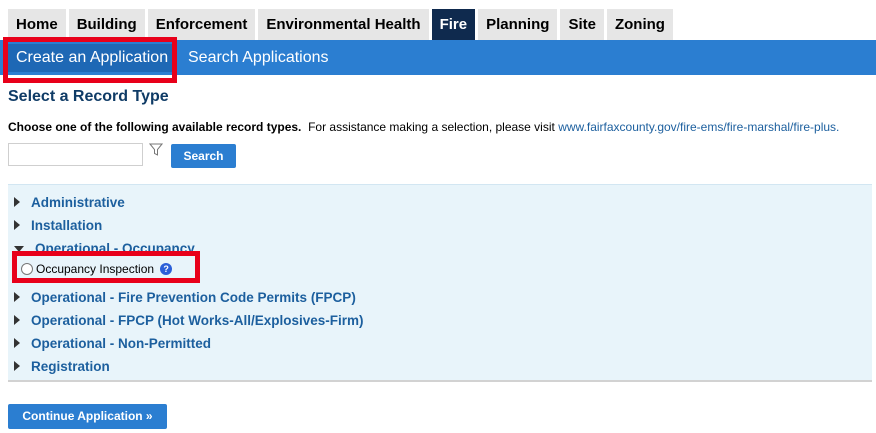  I want to click on tab-fire-label: Fire, so click(453, 24).